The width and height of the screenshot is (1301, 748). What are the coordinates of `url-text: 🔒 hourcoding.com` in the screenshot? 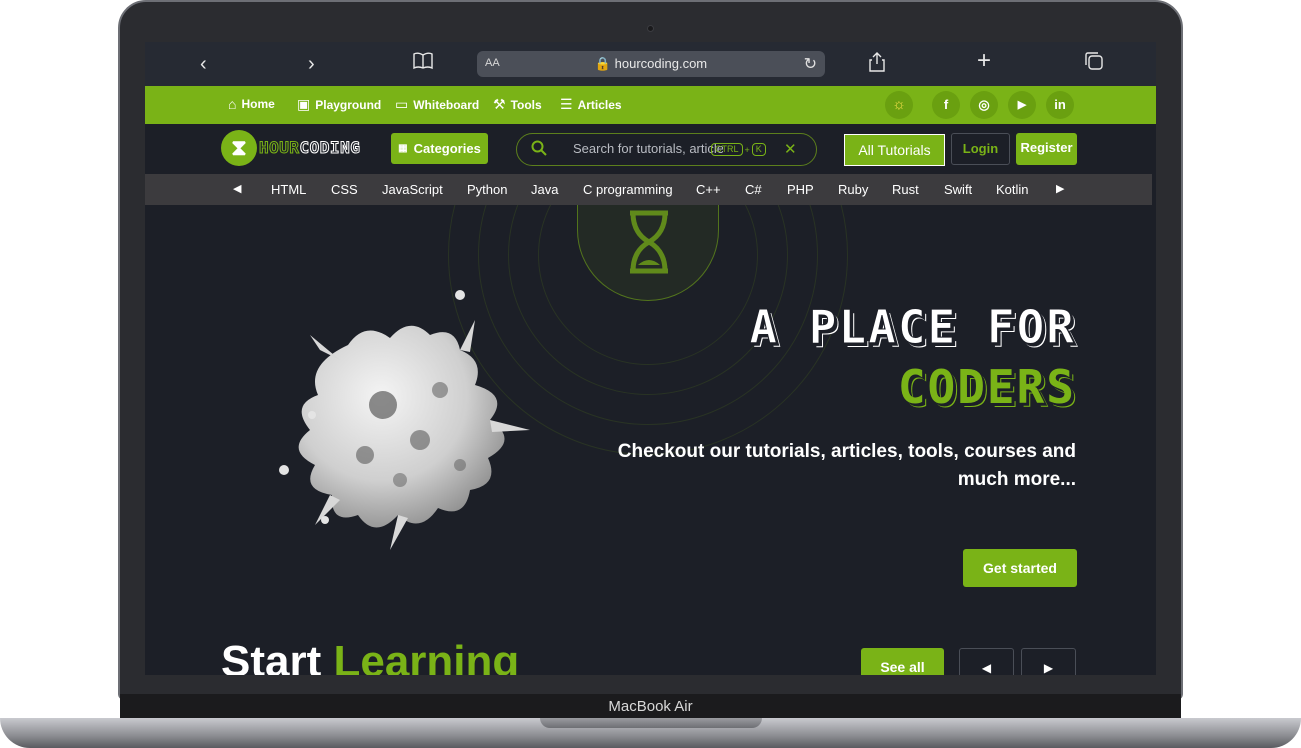 It's located at (651, 64).